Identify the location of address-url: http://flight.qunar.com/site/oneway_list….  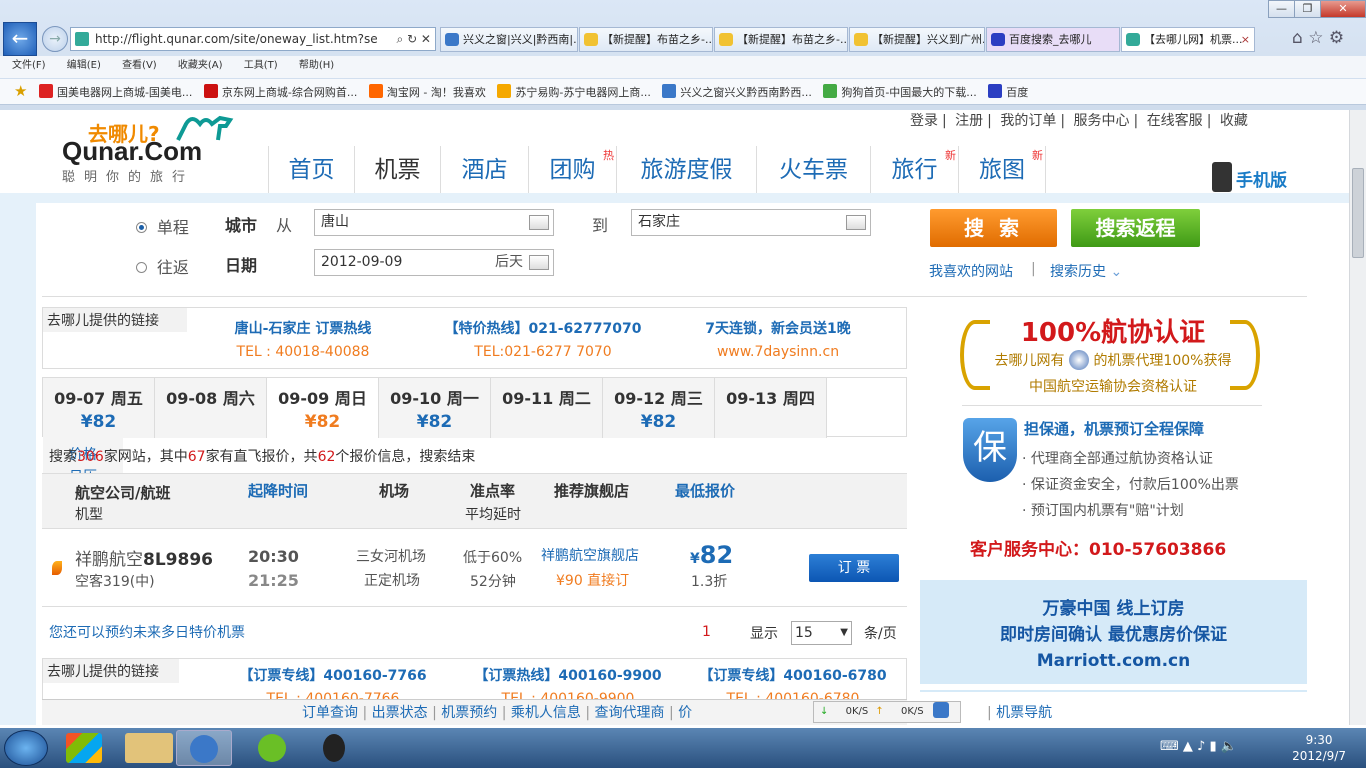
(236, 39).